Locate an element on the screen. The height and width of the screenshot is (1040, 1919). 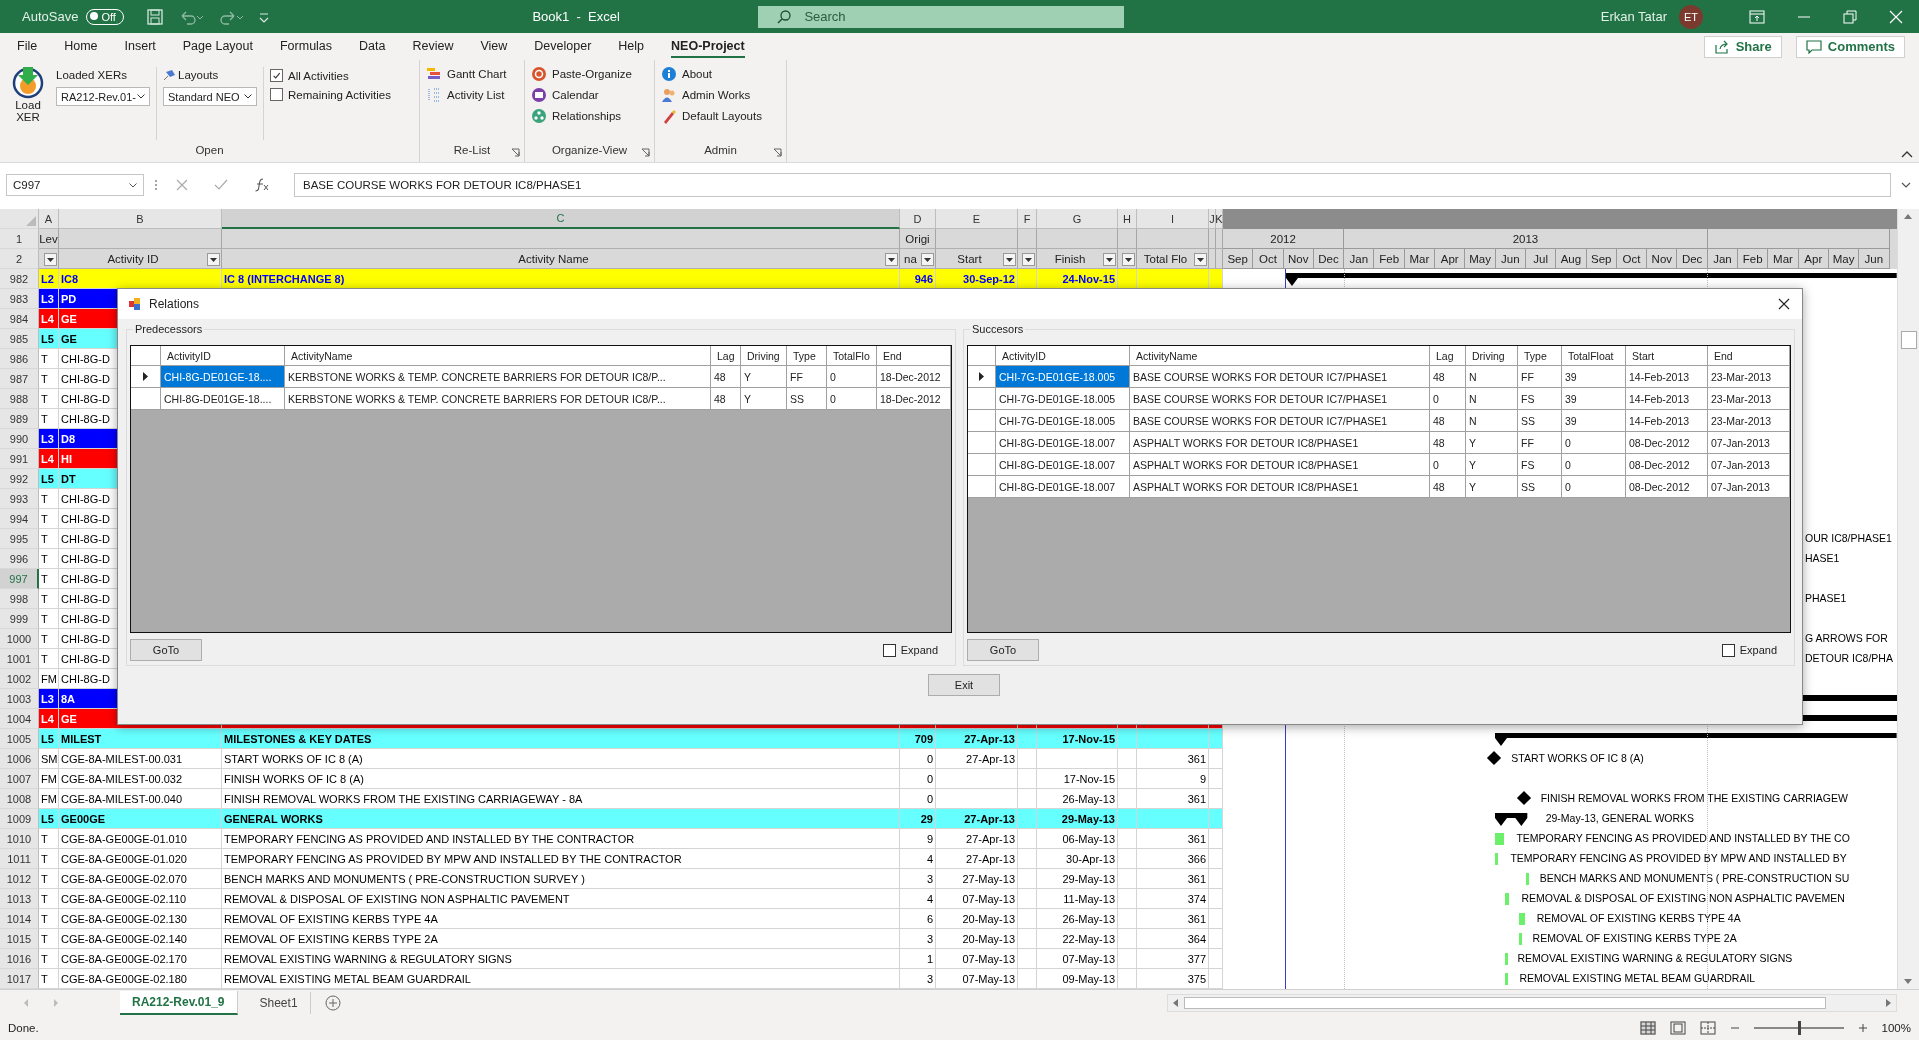
collapse-ribbon-icon is located at coordinates (1907, 154).